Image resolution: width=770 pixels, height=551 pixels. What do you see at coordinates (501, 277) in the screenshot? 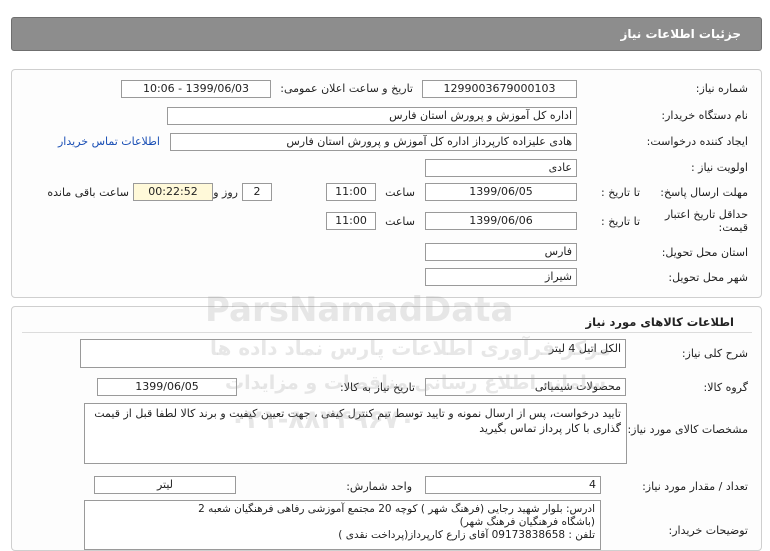
I see `city-field: شیراز` at bounding box center [501, 277].